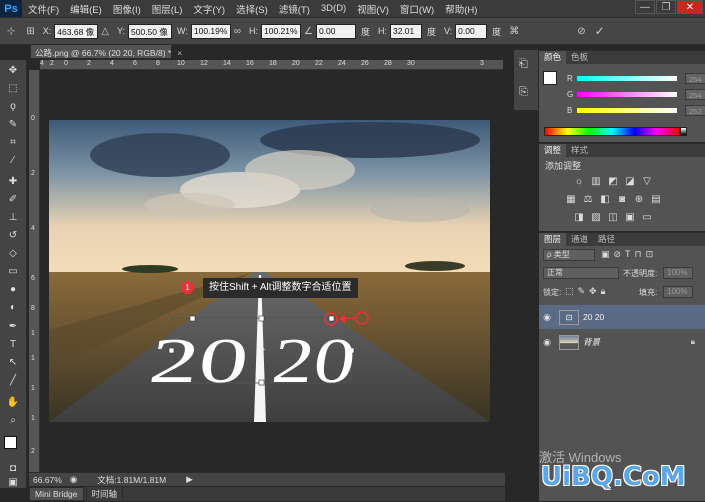 The width and height of the screenshot is (705, 502). Describe the element at coordinates (678, 292) in the screenshot. I see `fill-field: 100%` at that location.